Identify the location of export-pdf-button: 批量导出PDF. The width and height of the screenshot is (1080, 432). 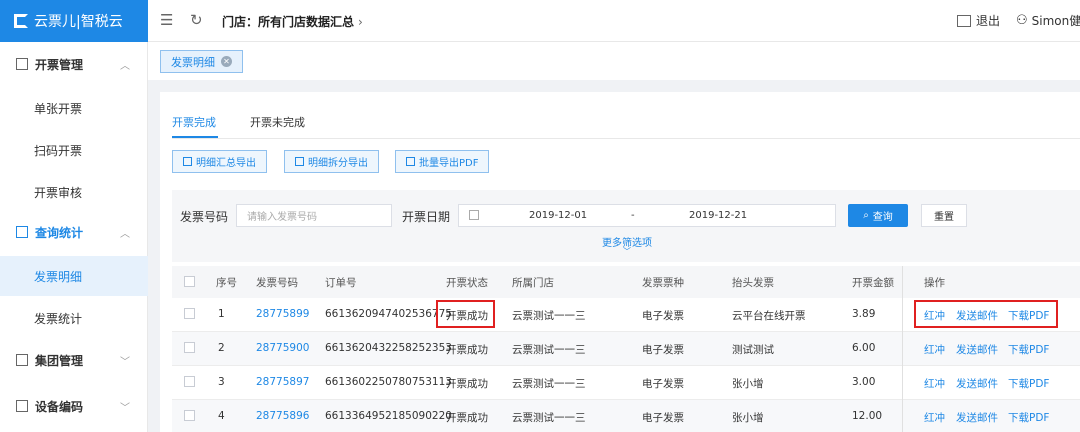
(442, 161).